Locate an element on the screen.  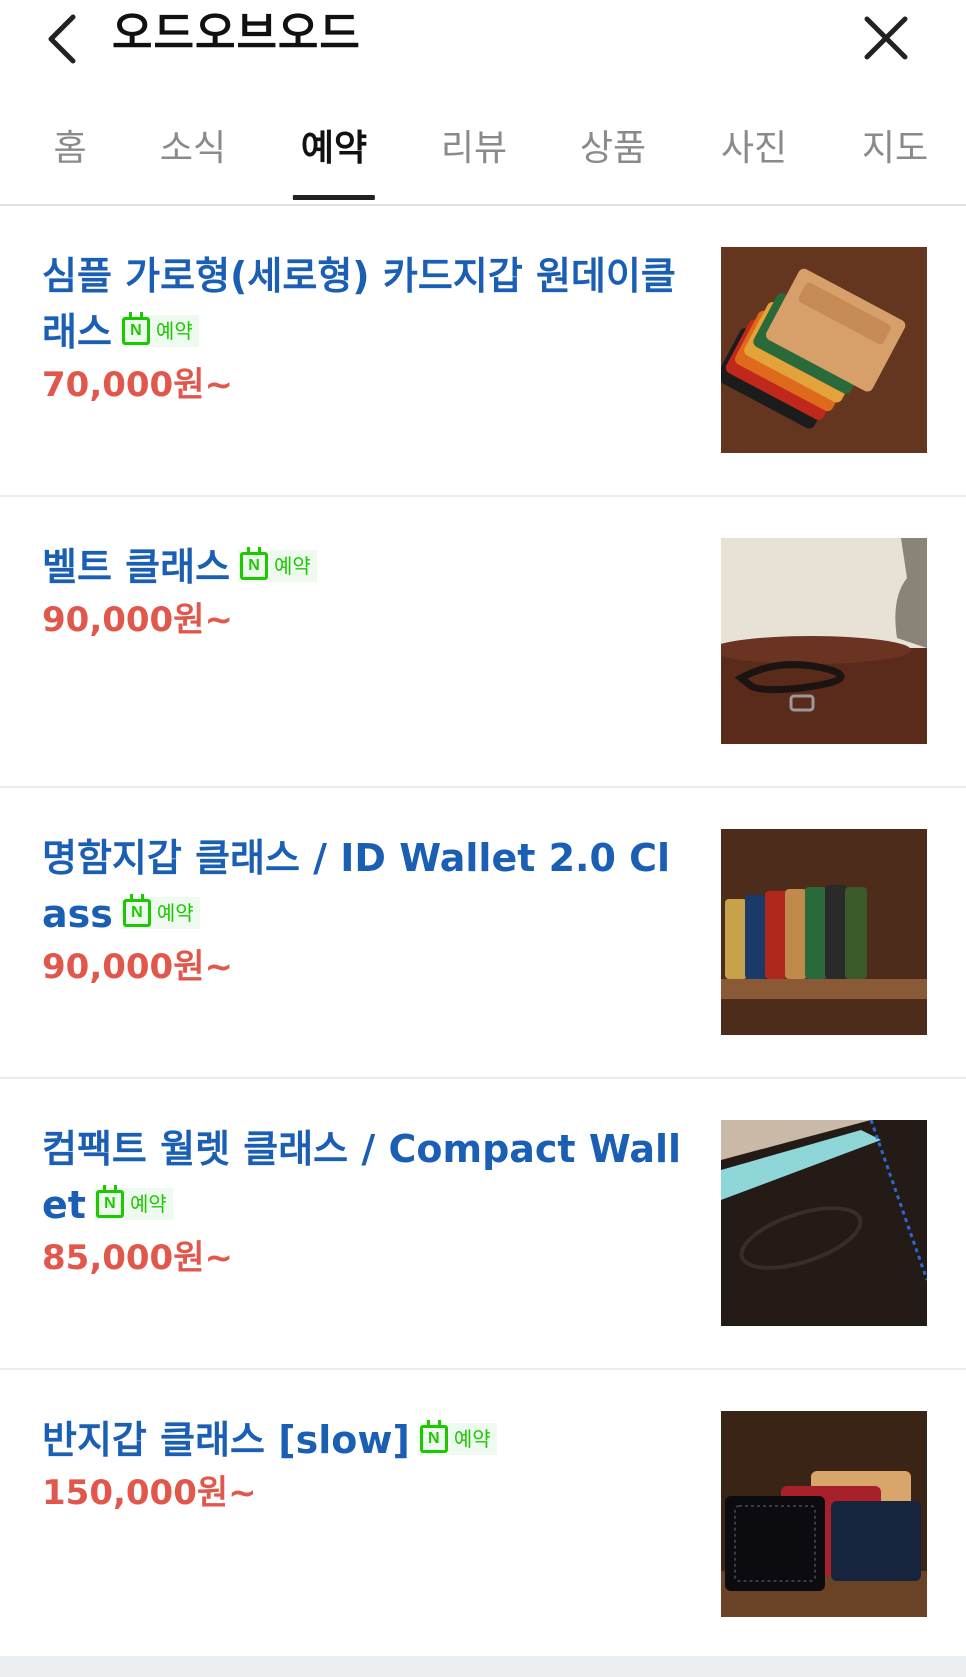
close-button is located at coordinates (886, 38).